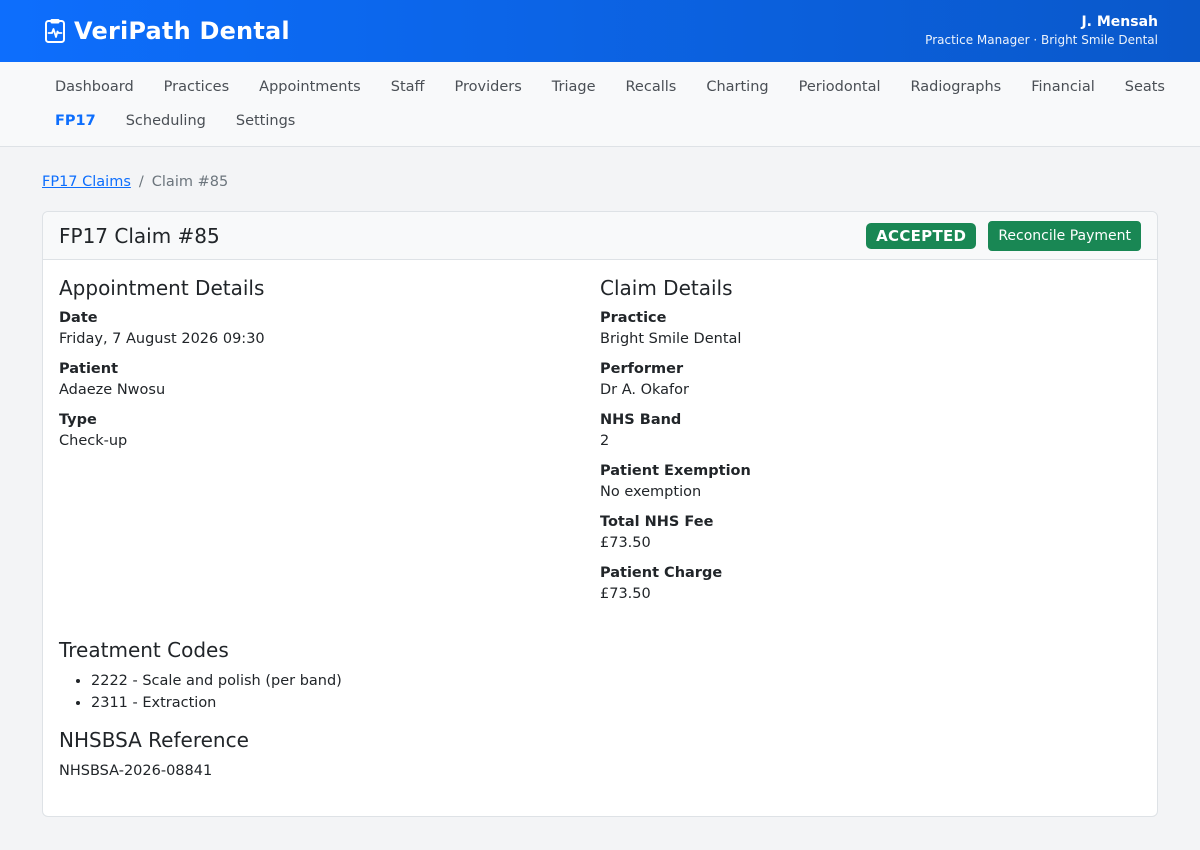  Describe the element at coordinates (93, 441) in the screenshot. I see `field-value: Check-up` at that location.